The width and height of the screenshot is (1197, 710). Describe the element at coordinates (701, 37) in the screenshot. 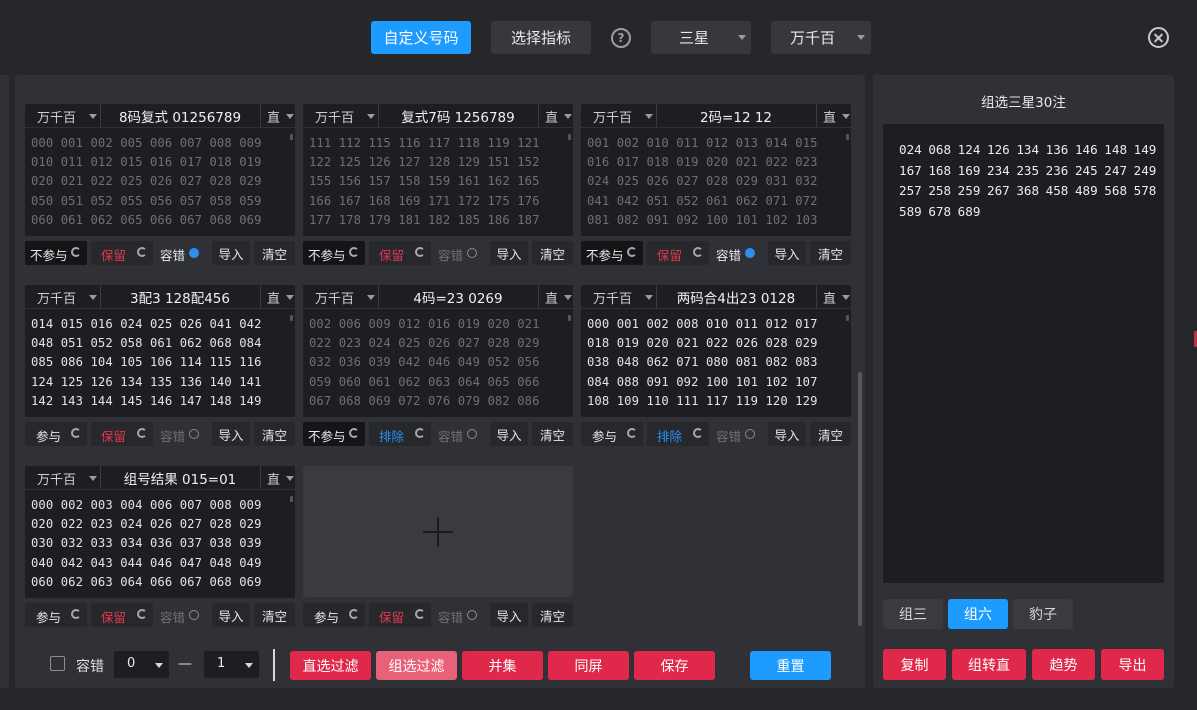

I see `star-select: 三星` at that location.